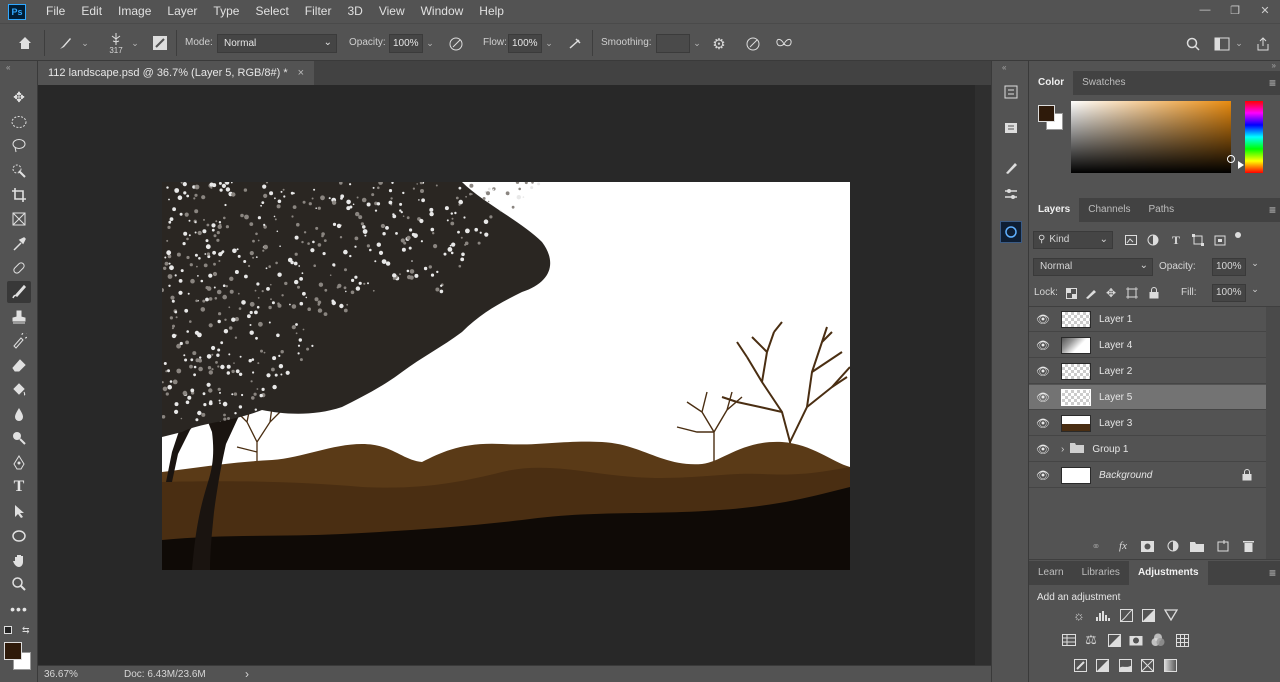 The height and width of the screenshot is (682, 1280). What do you see at coordinates (1171, 615) in the screenshot?
I see `vibrance-icon` at bounding box center [1171, 615].